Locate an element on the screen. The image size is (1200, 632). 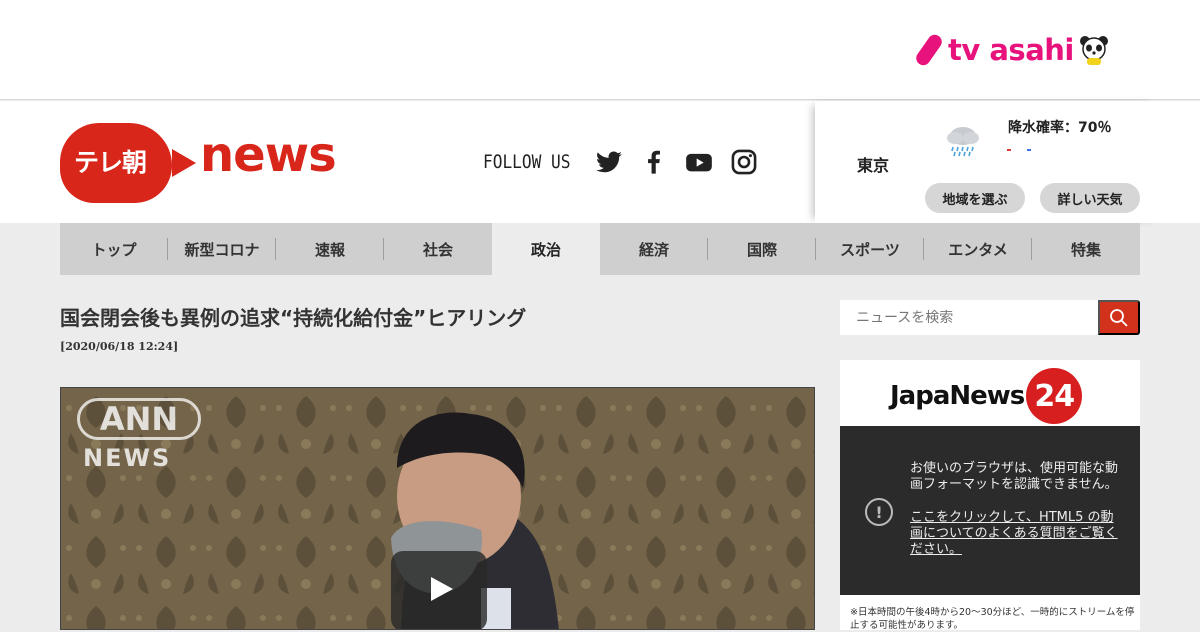
nav-item-society: 社会 is located at coordinates (438, 249).